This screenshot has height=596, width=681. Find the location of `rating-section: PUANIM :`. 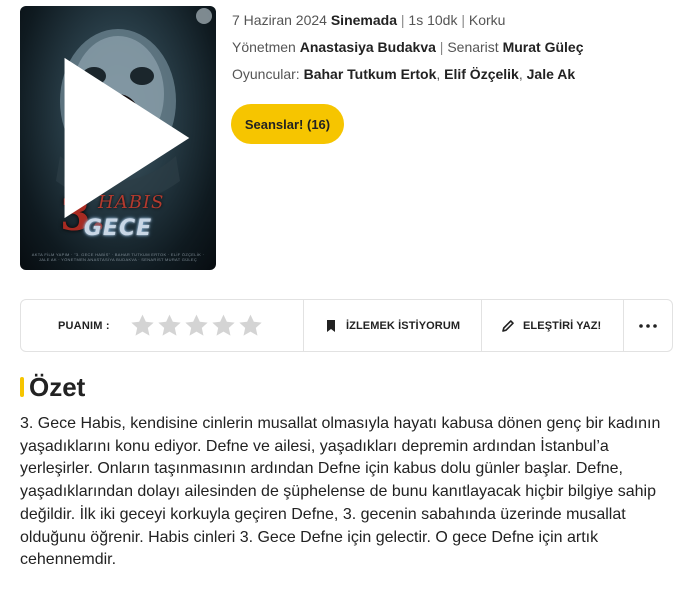

rating-section: PUANIM : is located at coordinates (162, 325).